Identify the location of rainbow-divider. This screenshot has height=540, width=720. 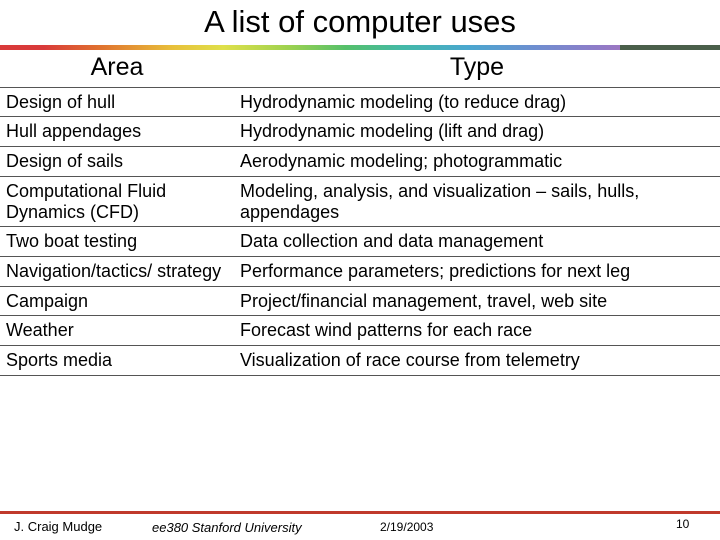
(360, 47).